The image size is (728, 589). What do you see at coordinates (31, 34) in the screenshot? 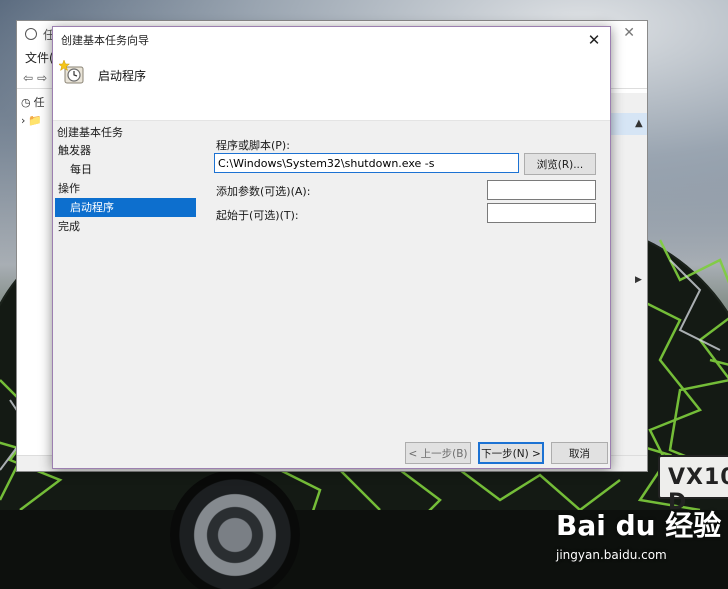
I see `clock-icon` at bounding box center [31, 34].